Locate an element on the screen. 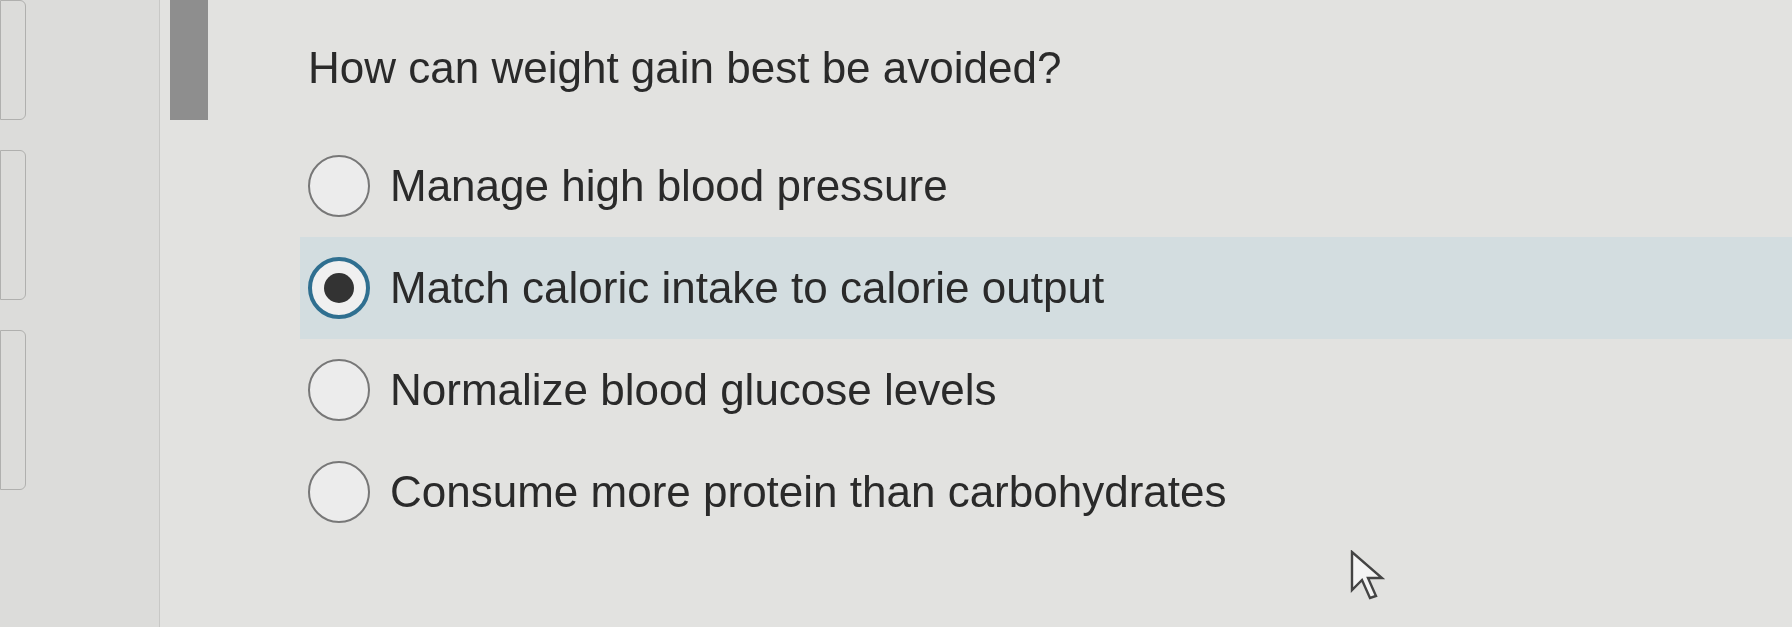  answer-option: Normalize blood glucose levels is located at coordinates (1046, 390).